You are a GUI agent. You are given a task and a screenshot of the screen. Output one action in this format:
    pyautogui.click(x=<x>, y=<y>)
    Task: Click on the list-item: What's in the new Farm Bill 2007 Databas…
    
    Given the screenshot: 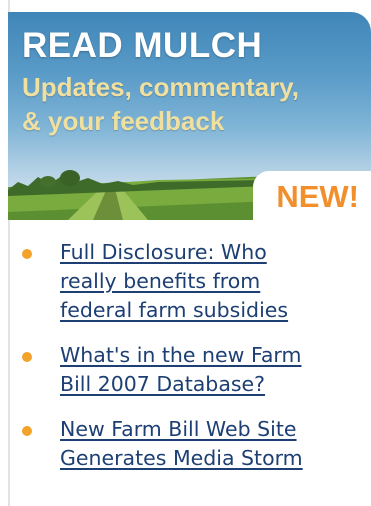 What is the action you would take?
    pyautogui.click(x=193, y=370)
    